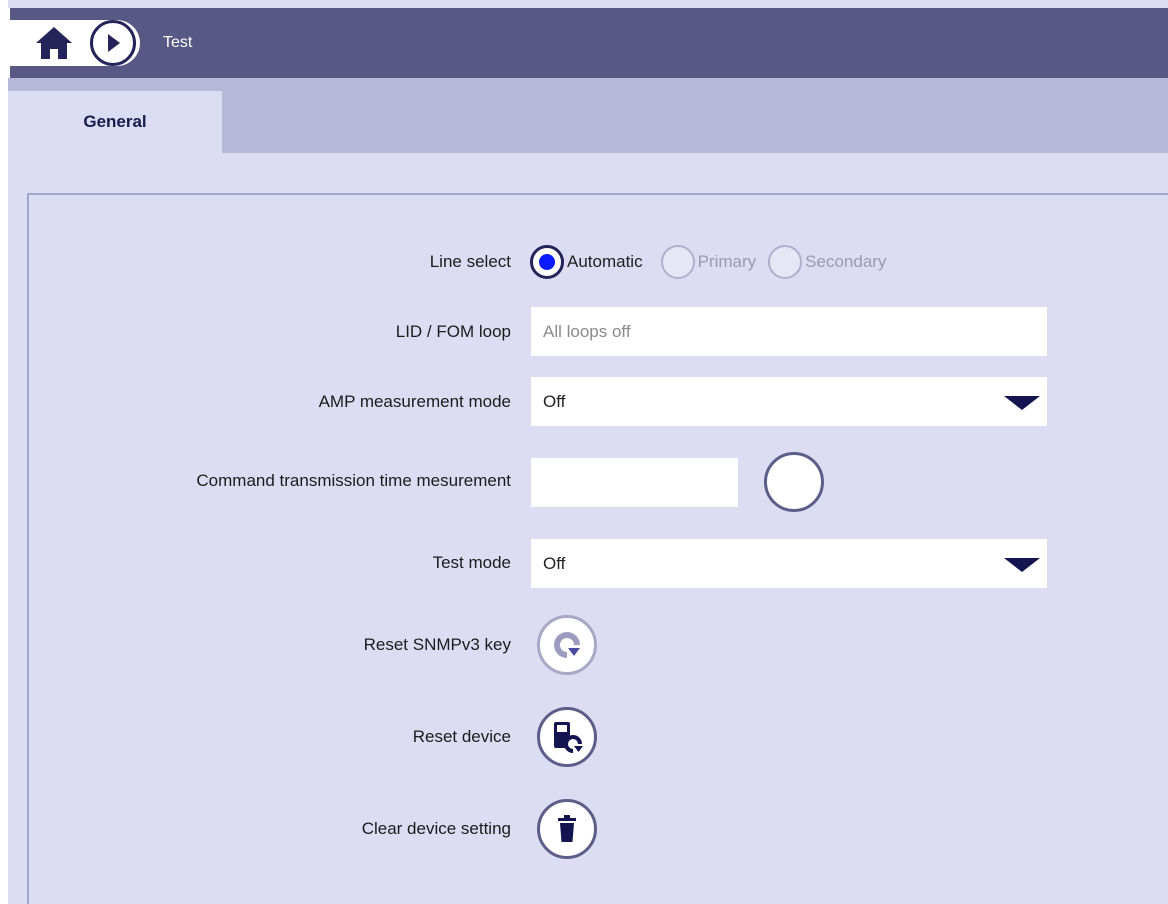  Describe the element at coordinates (789, 563) in the screenshot. I see `test-mode-select: Off` at that location.